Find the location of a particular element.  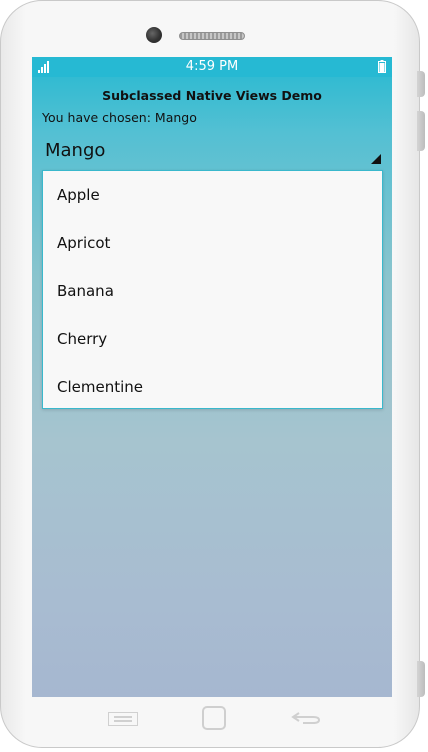

fruit-picker: Mango is located at coordinates (214, 151).